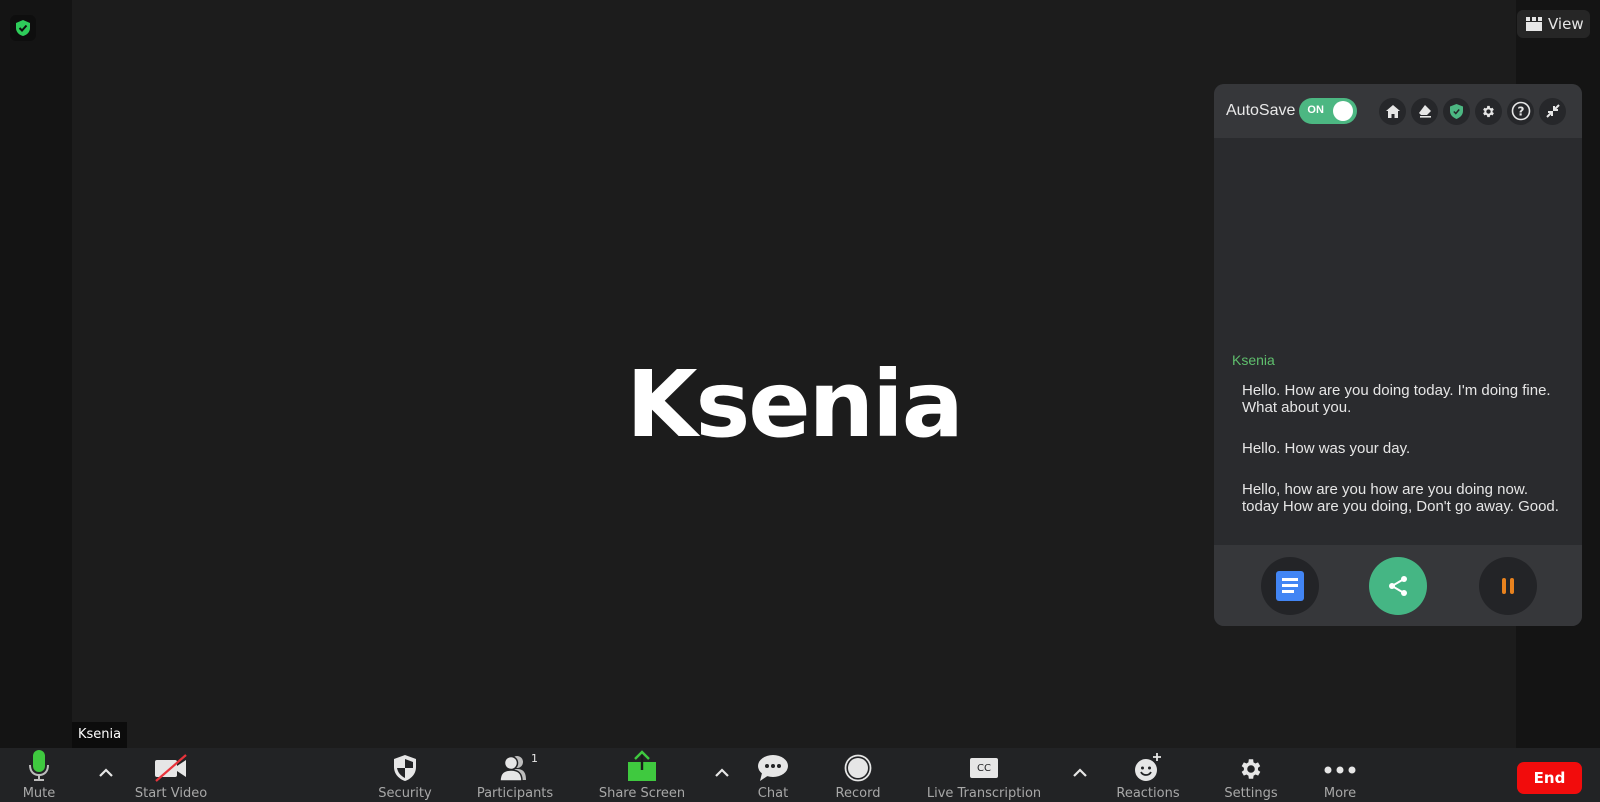 This screenshot has width=1600, height=802. I want to click on help-button: ?, so click(1521, 111).